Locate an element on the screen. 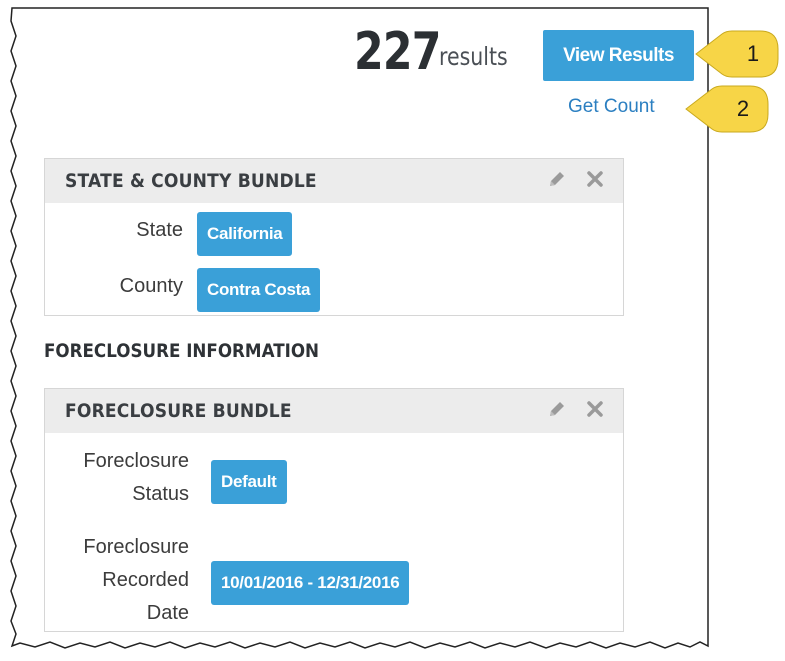 The width and height of the screenshot is (785, 661). get-count-link: Get Count is located at coordinates (611, 107).